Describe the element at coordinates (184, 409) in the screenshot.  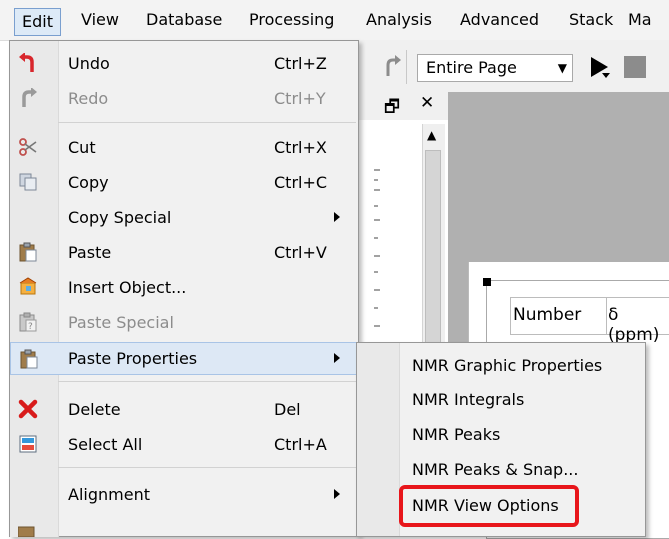
I see `menu-item-delete: Delete Del` at that location.